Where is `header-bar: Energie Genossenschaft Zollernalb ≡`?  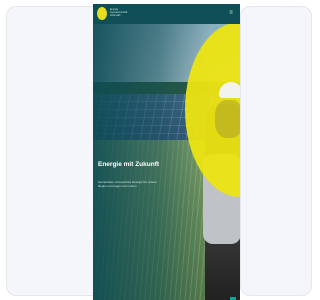 header-bar: Energie Genossenschaft Zollernalb ≡ is located at coordinates (166, 14).